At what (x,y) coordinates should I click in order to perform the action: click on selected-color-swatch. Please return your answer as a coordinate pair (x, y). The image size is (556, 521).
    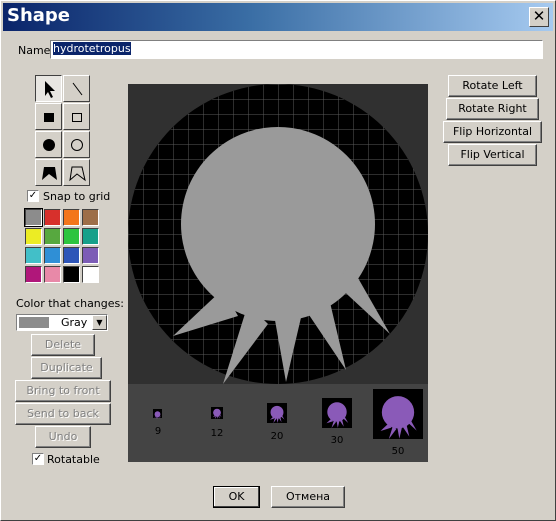
    Looking at the image, I should click on (34, 322).